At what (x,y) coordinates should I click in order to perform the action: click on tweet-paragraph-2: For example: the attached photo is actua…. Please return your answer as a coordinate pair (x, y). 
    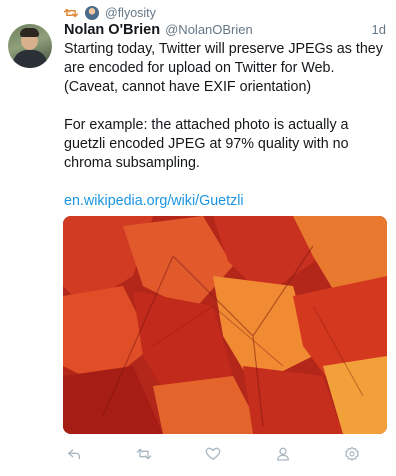
    Looking at the image, I should click on (206, 144).